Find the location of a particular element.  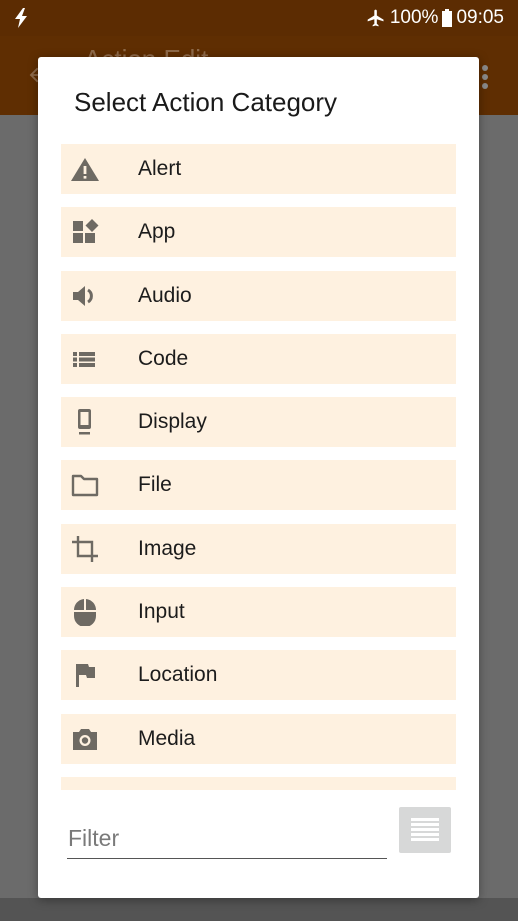

category-label: Alert is located at coordinates (160, 168).